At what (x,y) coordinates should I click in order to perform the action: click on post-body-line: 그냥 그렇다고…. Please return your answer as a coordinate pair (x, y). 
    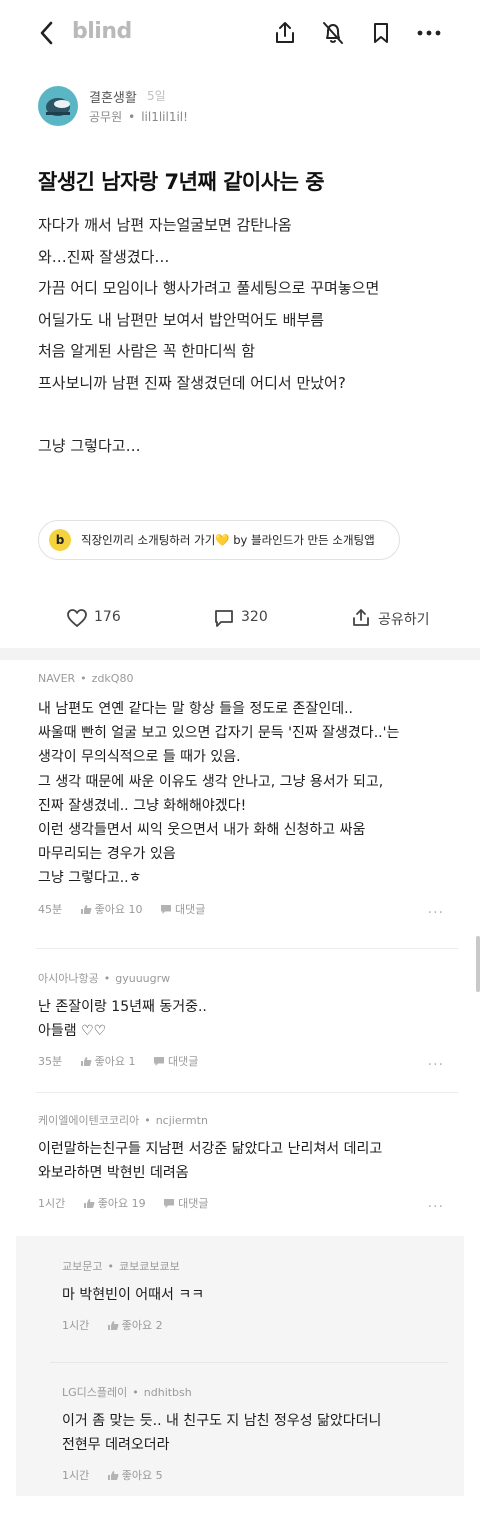
    Looking at the image, I should click on (89, 445).